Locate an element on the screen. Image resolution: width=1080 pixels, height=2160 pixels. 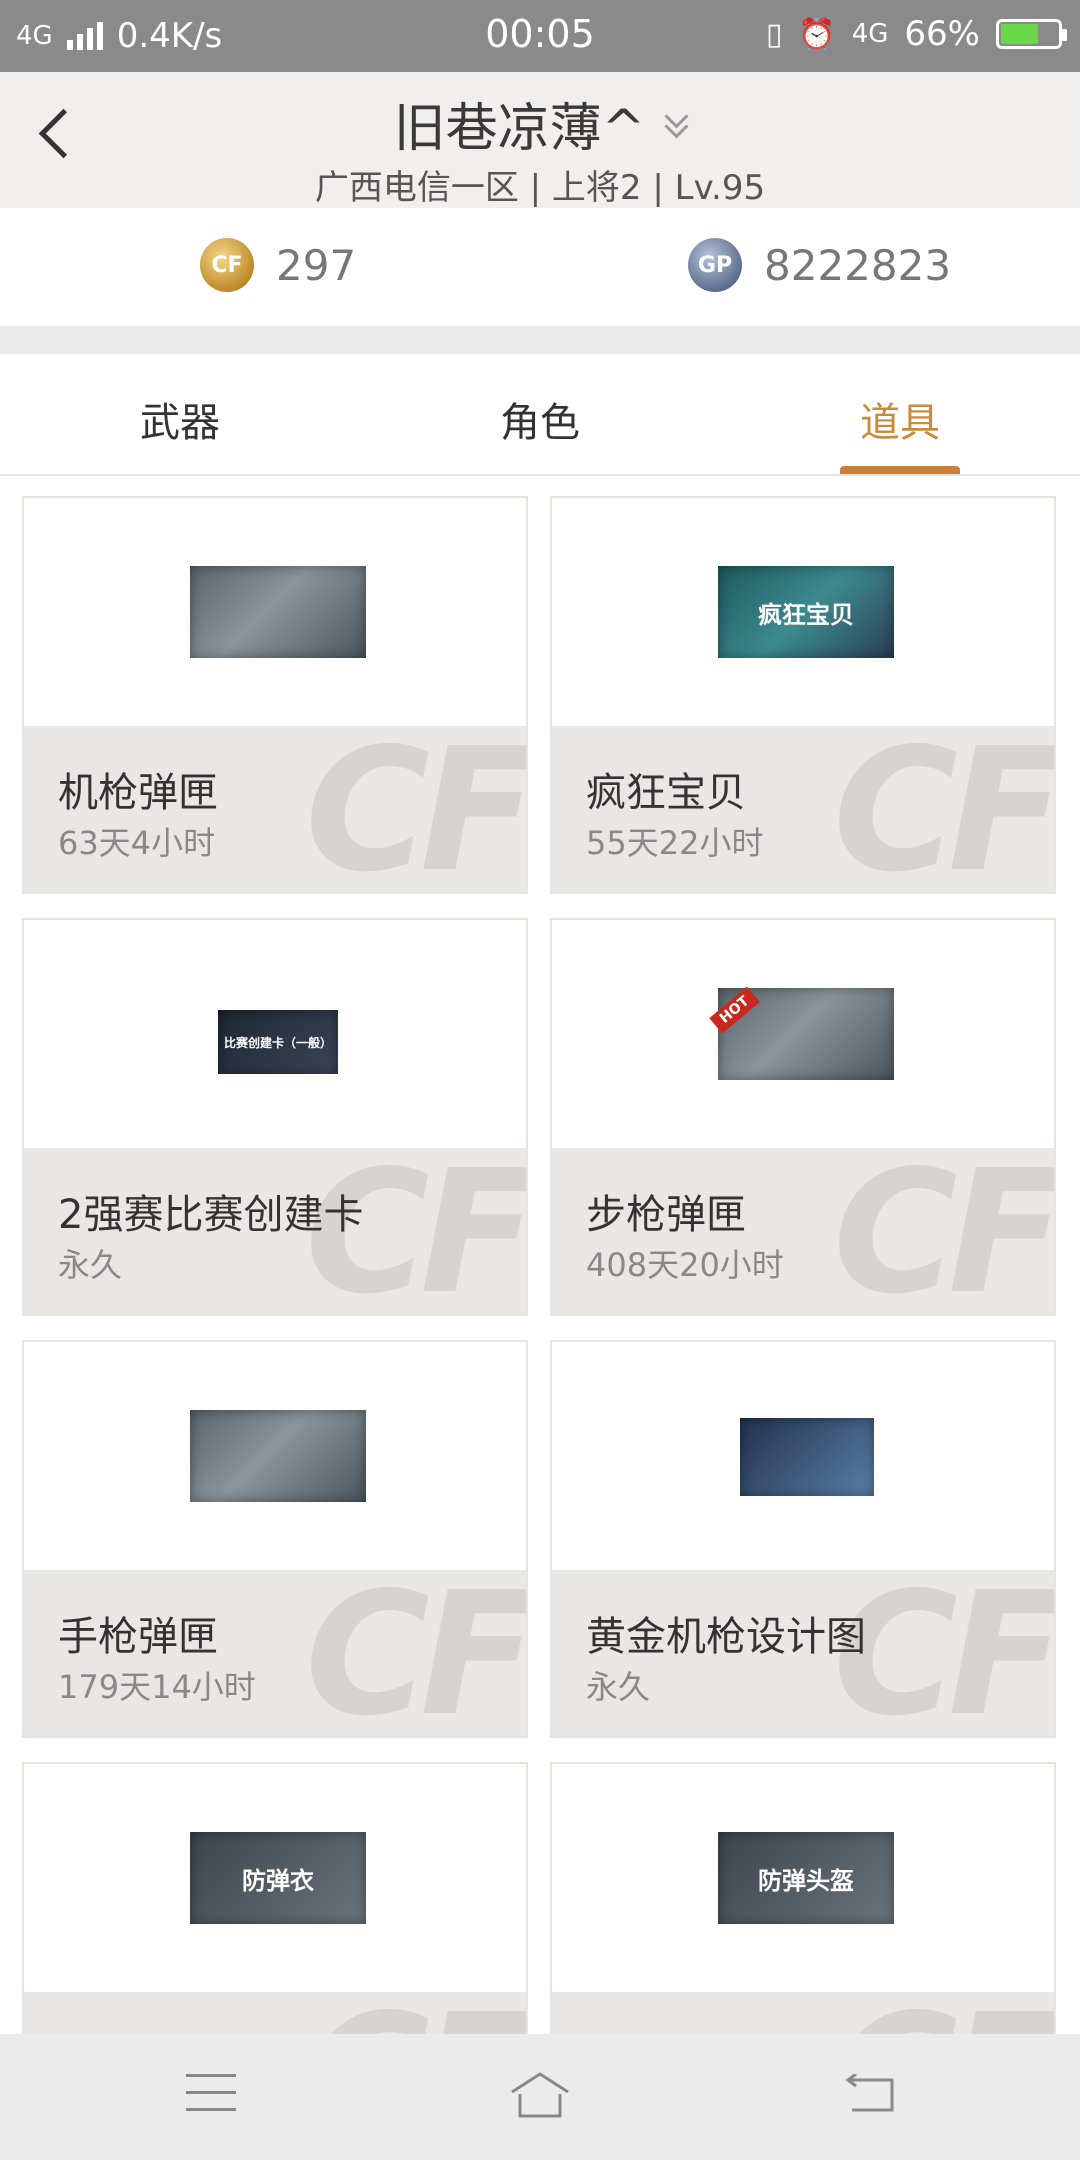
item-duration: 63天4小时 is located at coordinates (137, 843).